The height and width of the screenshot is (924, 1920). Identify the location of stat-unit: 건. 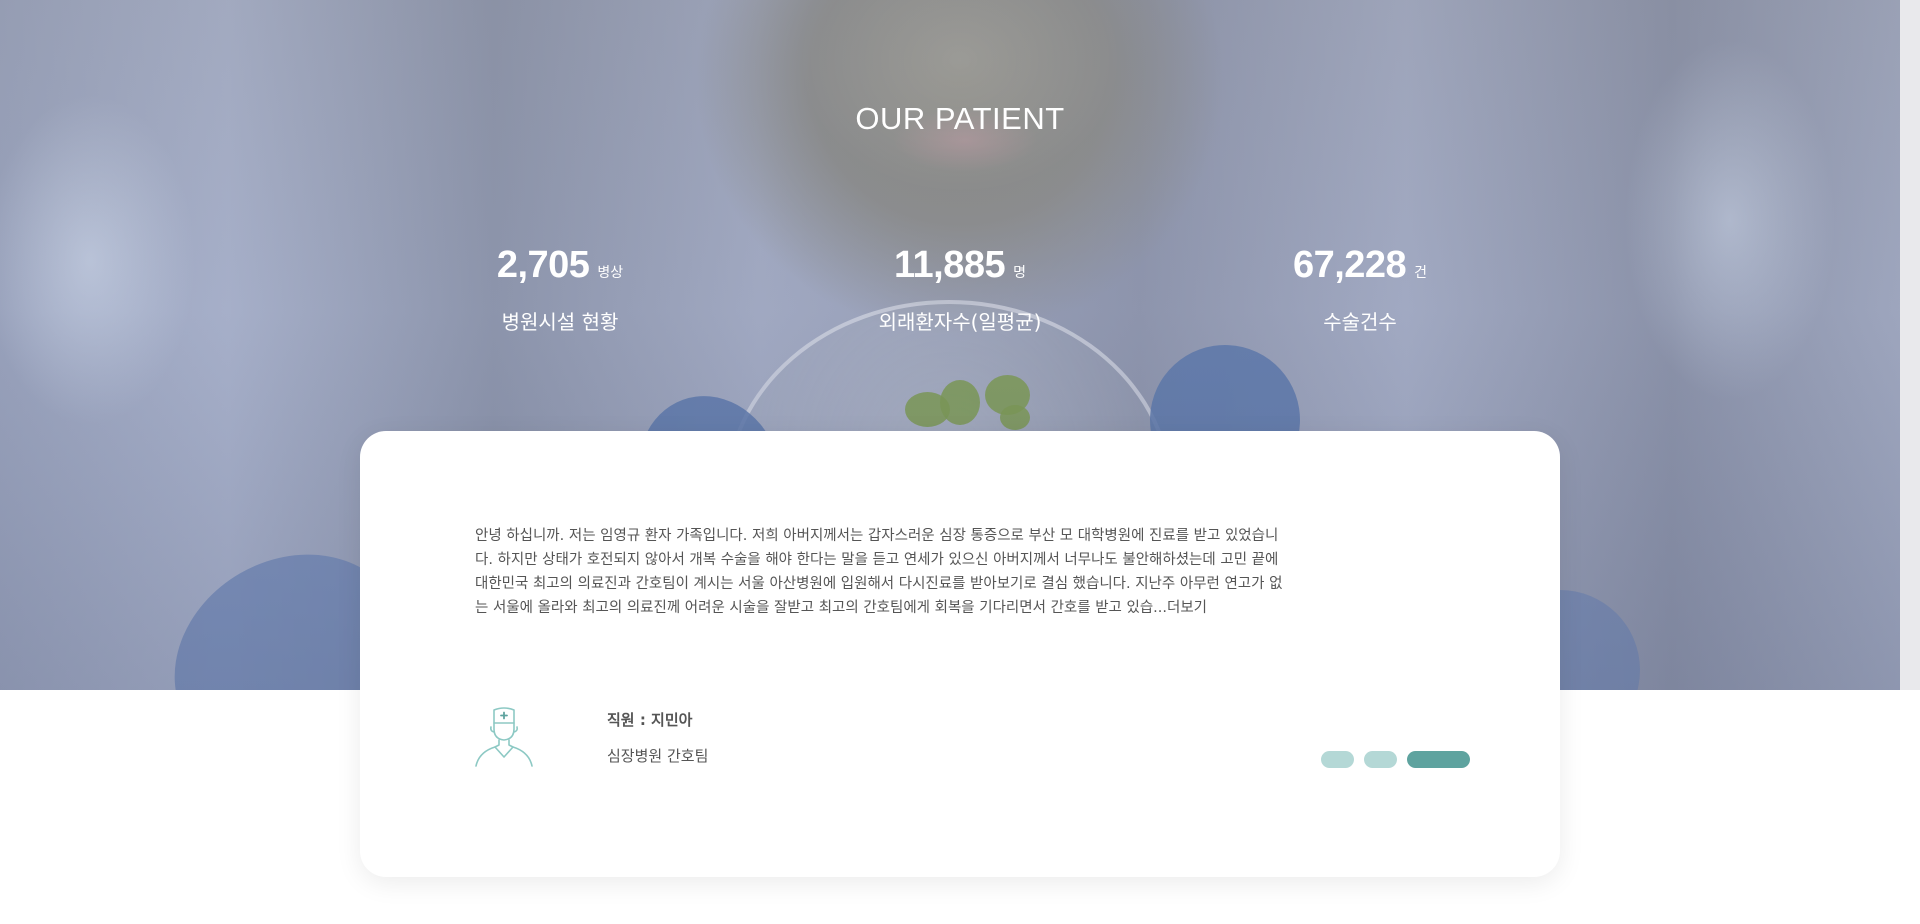
(1421, 273).